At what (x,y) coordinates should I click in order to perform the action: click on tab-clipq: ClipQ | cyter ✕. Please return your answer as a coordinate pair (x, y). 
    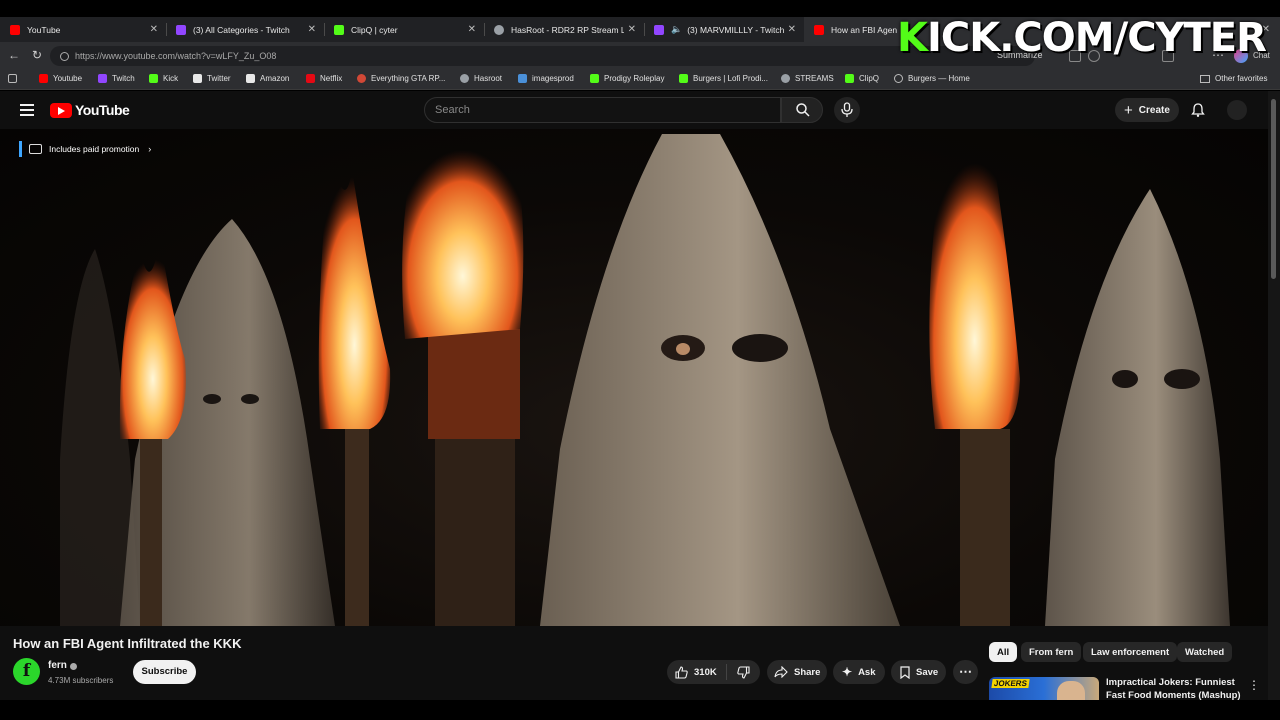
    Looking at the image, I should click on (404, 29).